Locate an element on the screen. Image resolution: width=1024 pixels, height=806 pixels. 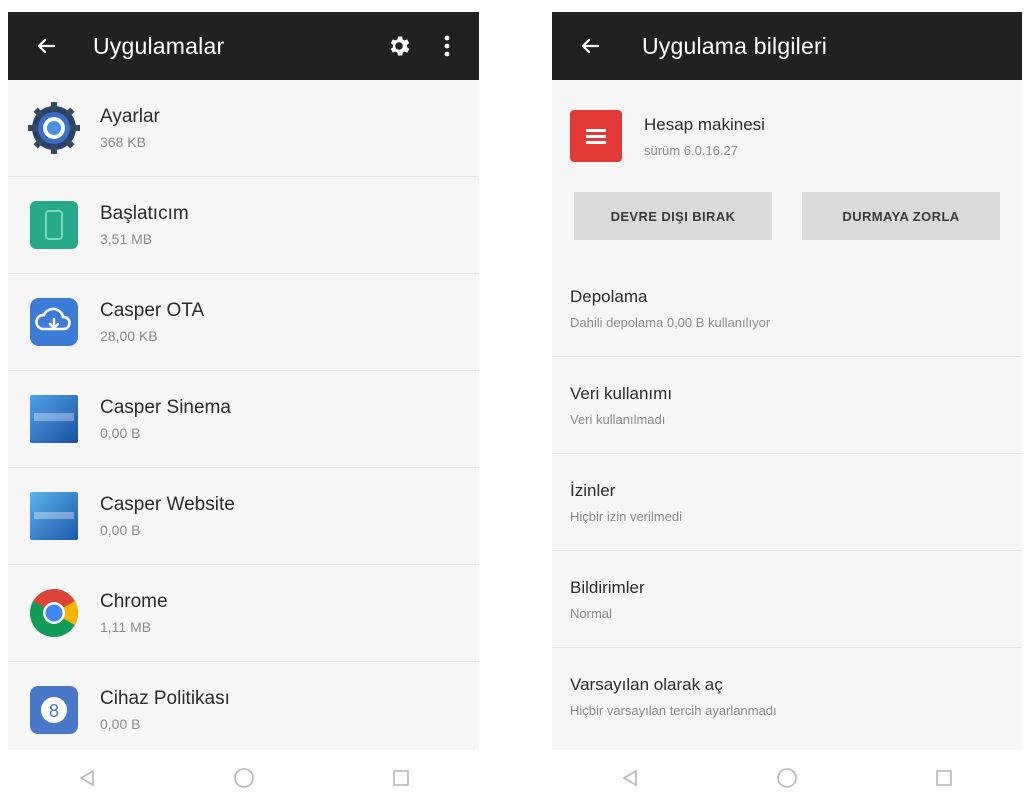
setting-title: İzinler is located at coordinates (593, 490).